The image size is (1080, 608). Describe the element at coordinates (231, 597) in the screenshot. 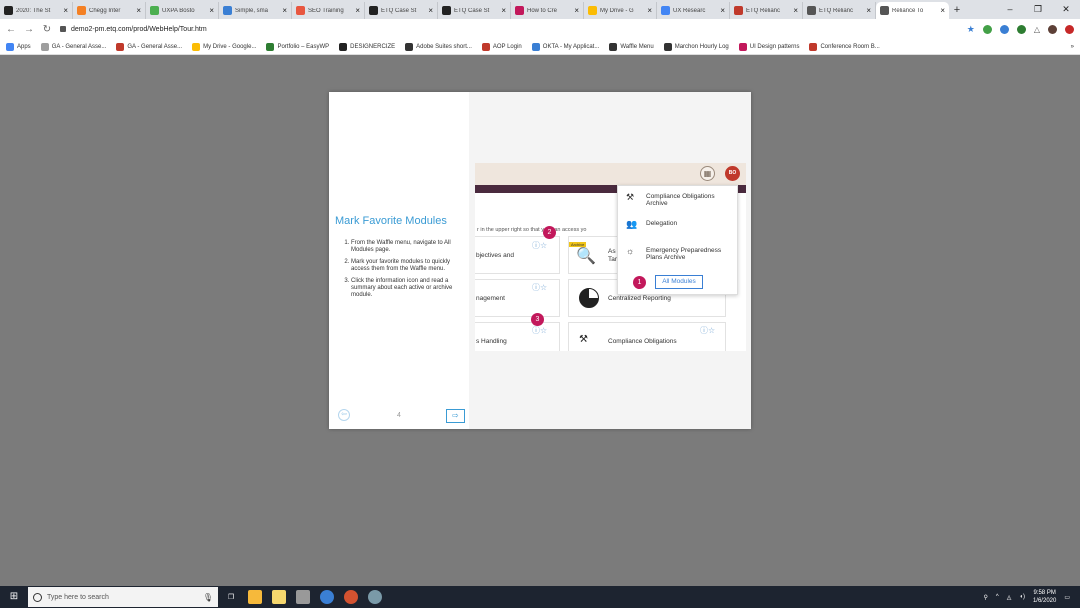

I see `task-view-icon: ❐` at that location.